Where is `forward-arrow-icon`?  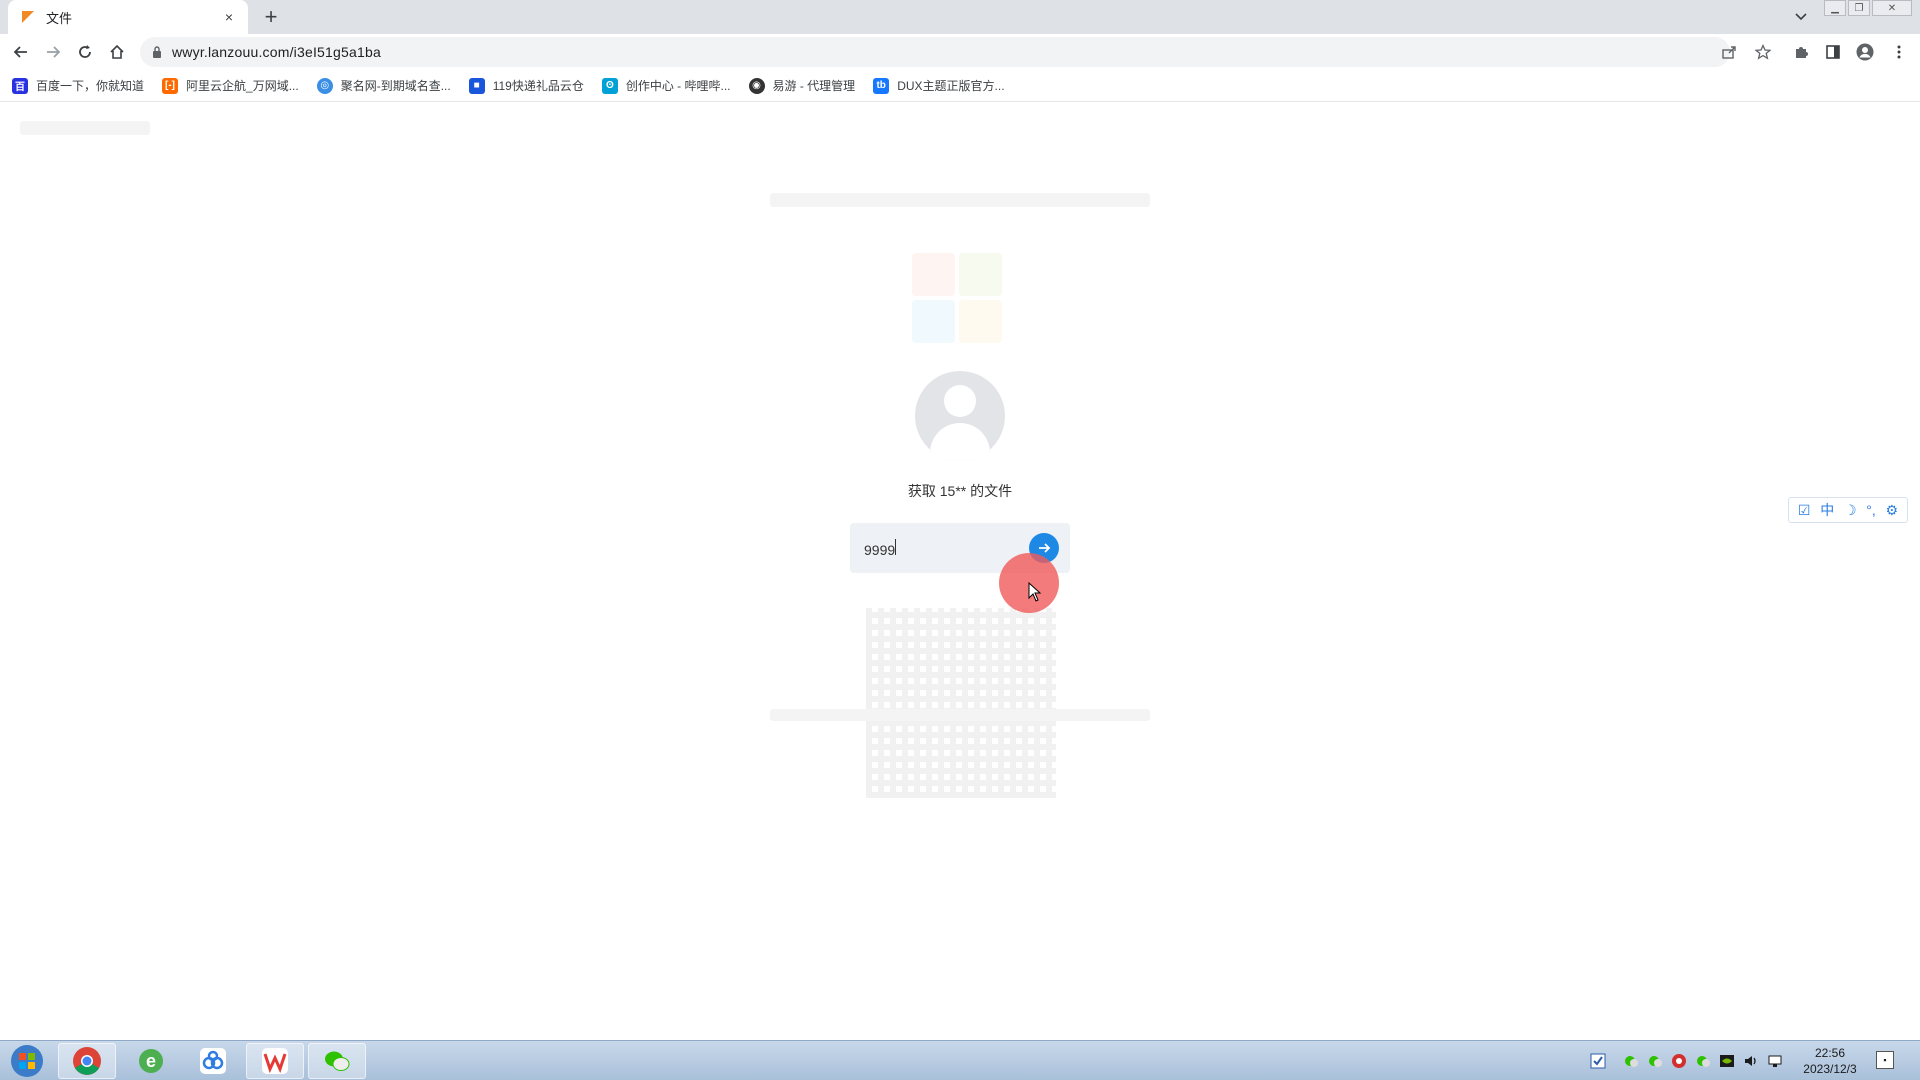 forward-arrow-icon is located at coordinates (54, 52).